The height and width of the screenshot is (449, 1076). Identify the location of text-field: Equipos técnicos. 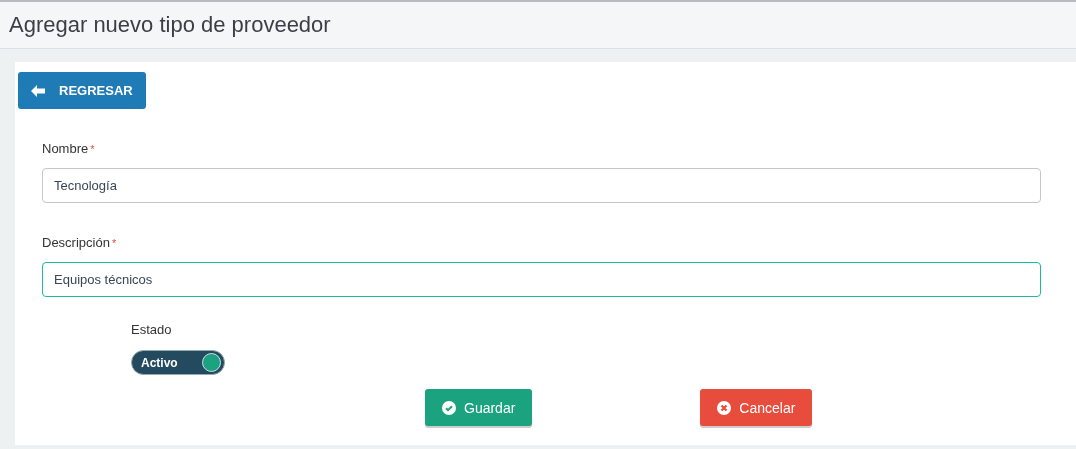
(541, 279).